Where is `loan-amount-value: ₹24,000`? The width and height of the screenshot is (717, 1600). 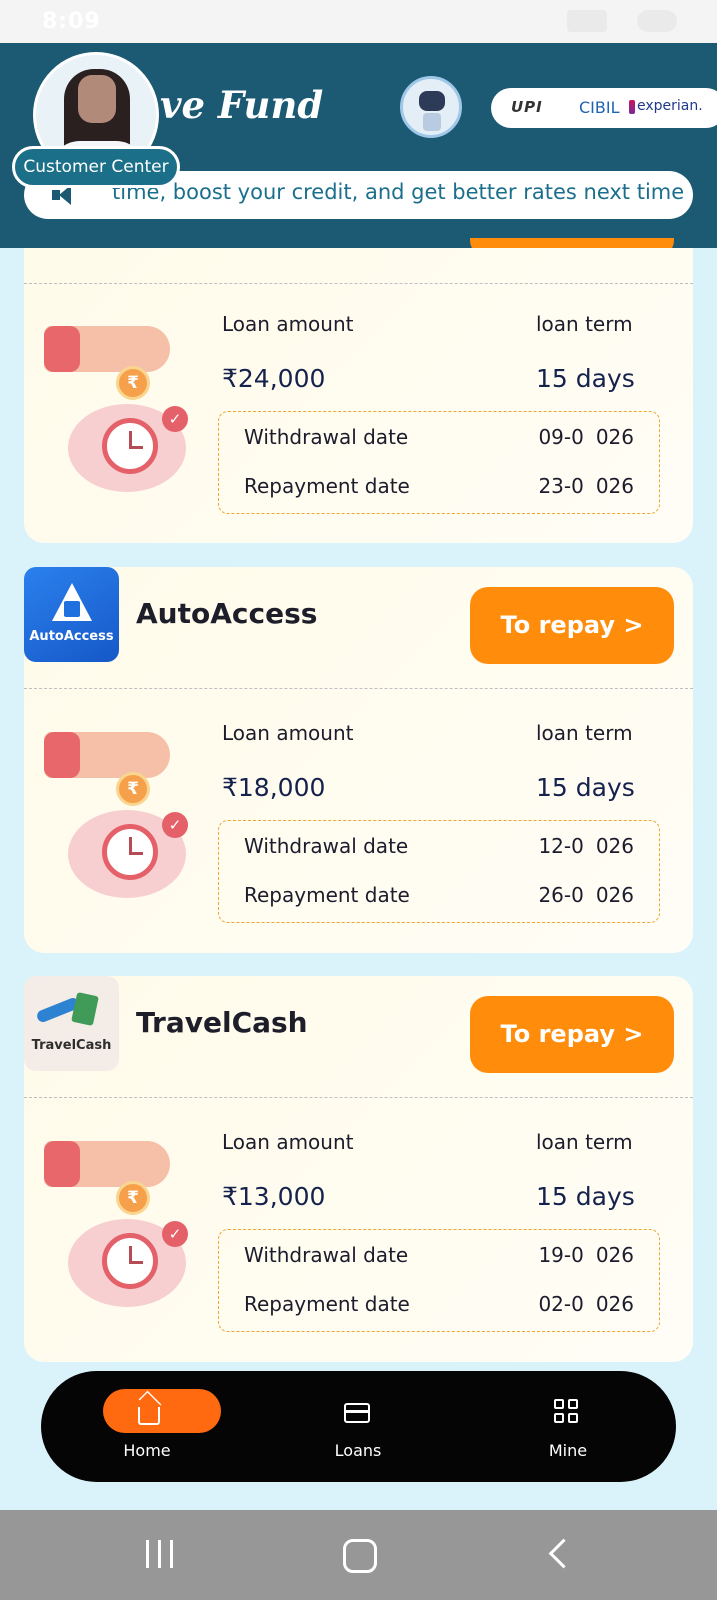 loan-amount-value: ₹24,000 is located at coordinates (274, 378).